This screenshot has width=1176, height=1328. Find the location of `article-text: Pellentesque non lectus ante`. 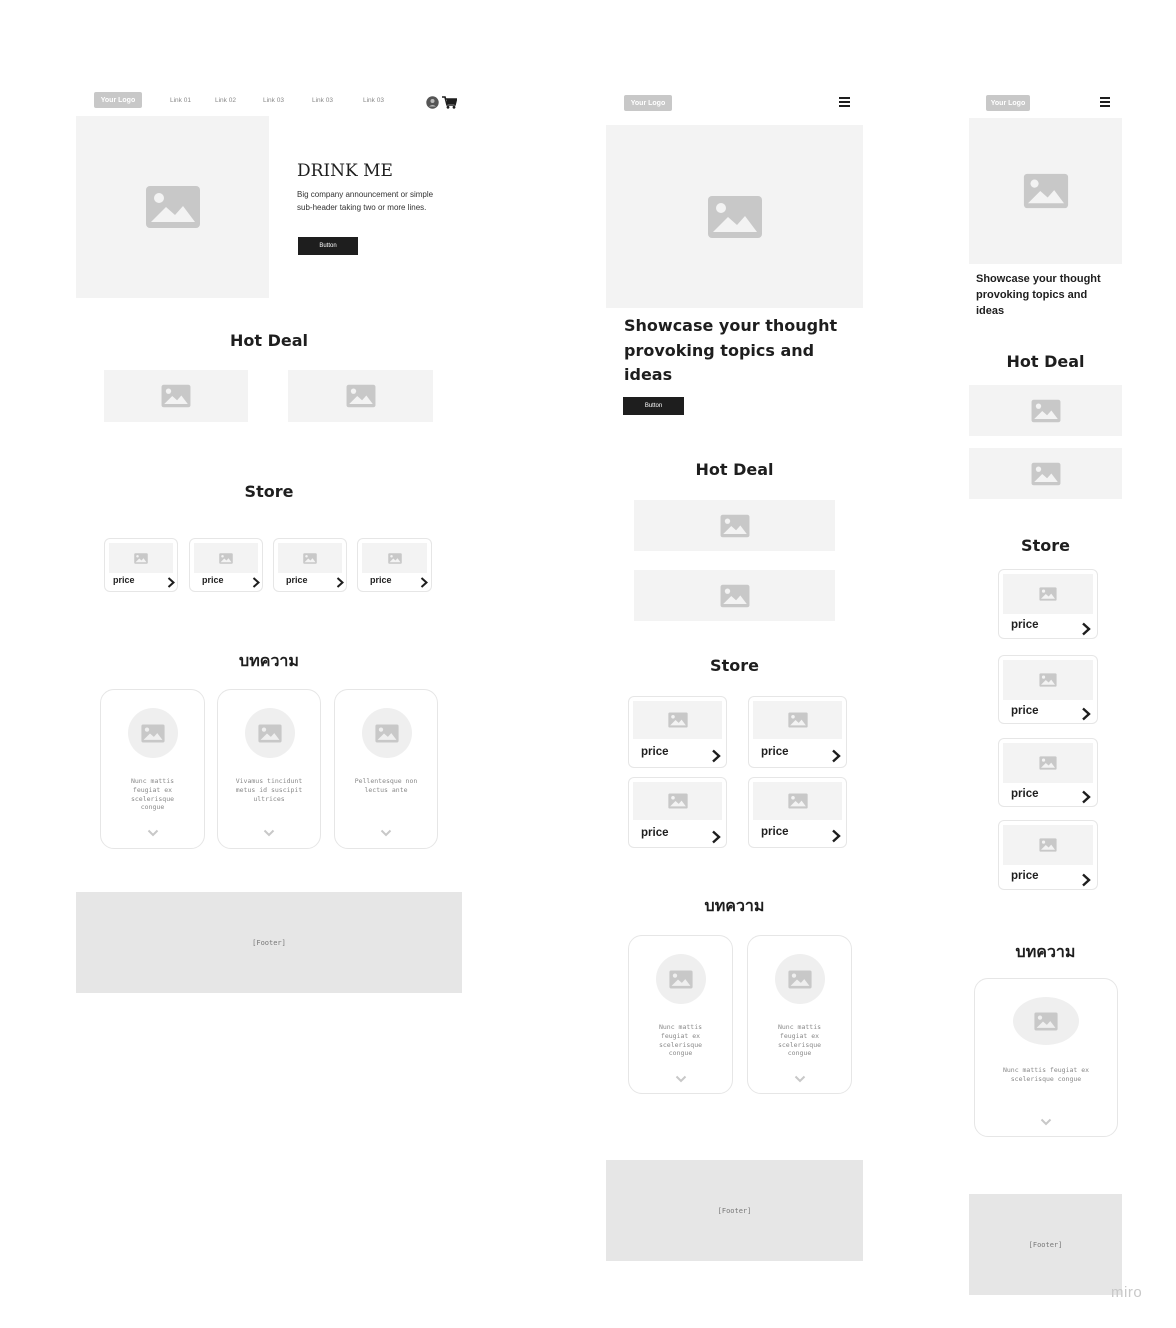

article-text: Pellentesque non lectus ante is located at coordinates (386, 785).